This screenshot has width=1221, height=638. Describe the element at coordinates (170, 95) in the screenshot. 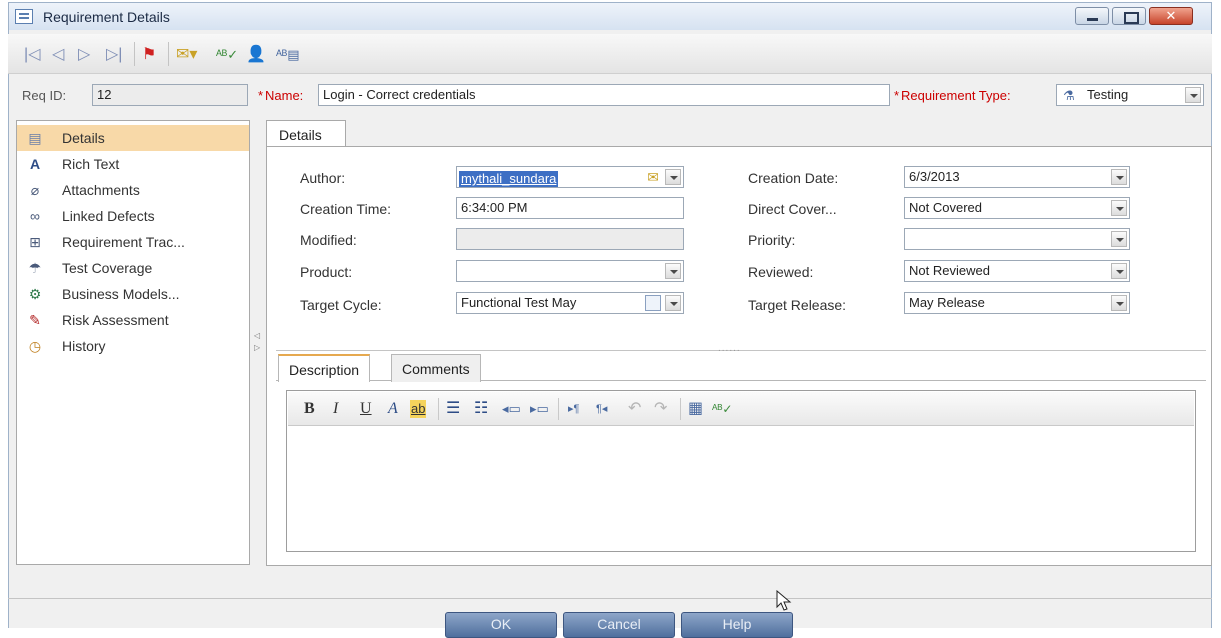

I see `req-id-field: 12` at that location.